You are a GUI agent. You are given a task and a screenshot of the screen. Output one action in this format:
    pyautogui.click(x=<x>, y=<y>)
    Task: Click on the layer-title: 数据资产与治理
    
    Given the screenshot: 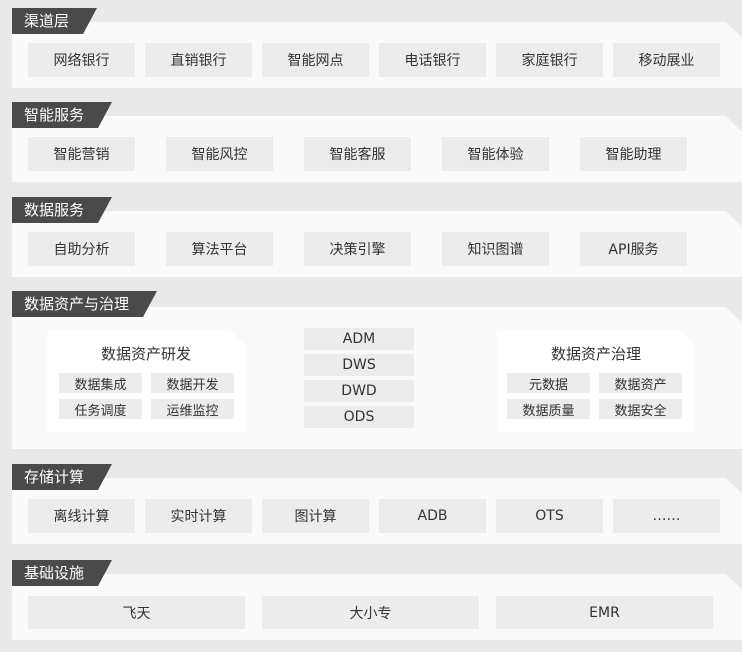 What is the action you would take?
    pyautogui.click(x=85, y=304)
    